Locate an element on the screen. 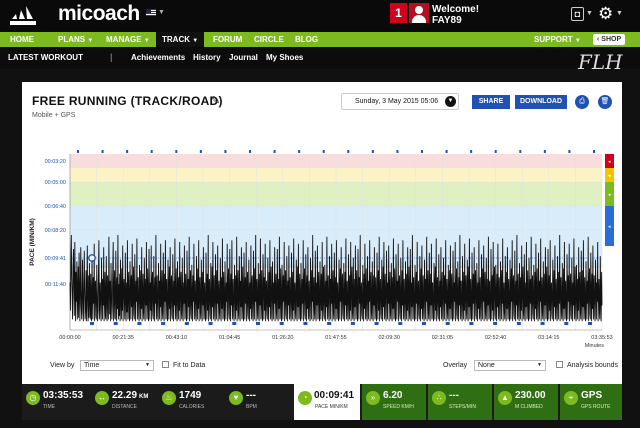 Image resolution: width=640 pixels, height=428 pixels. stat-distance-value: 22.29 KM is located at coordinates (130, 395).